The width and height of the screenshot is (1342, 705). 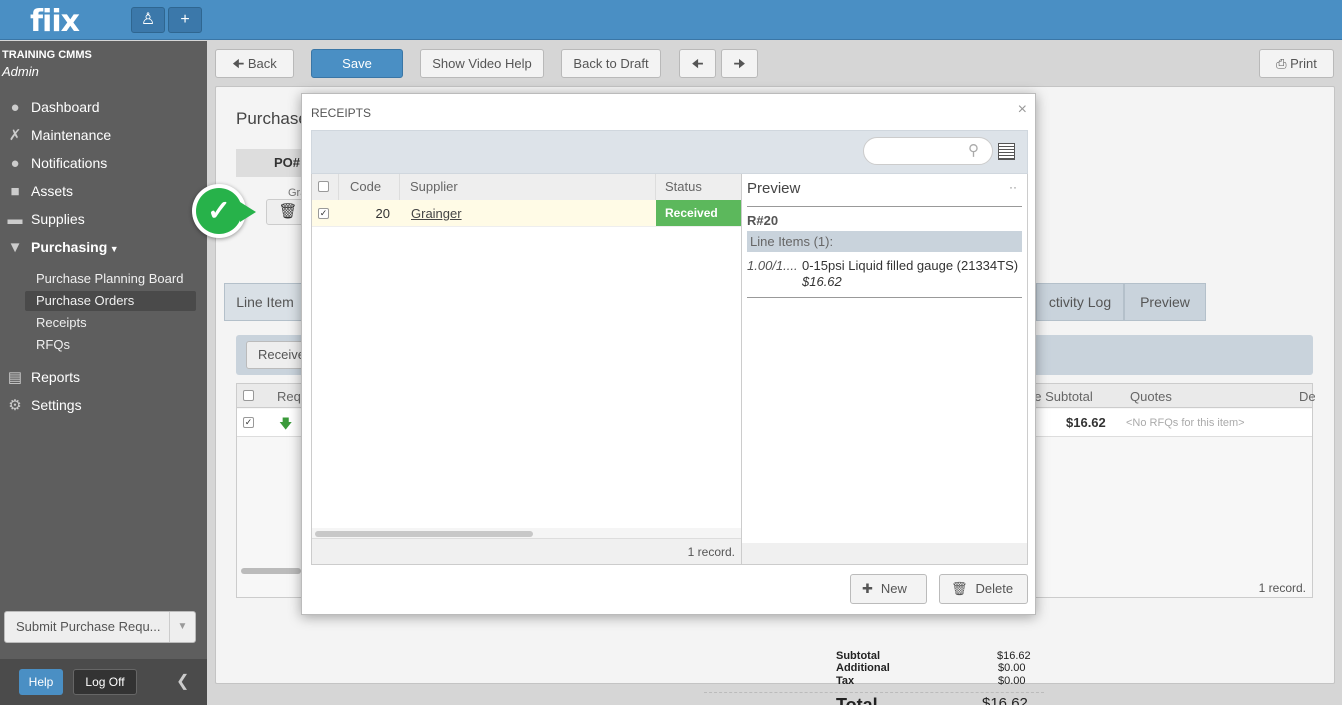 What do you see at coordinates (15, 164) in the screenshot?
I see `chat-icon: ●` at bounding box center [15, 164].